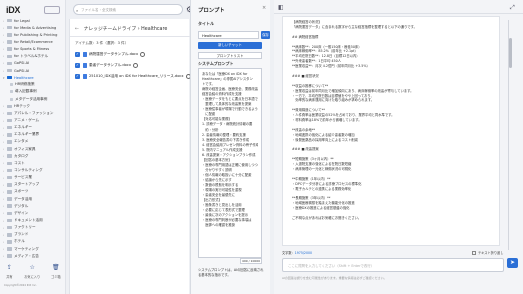 The image size is (523, 294). What do you see at coordinates (154, 29) in the screenshot?
I see `breadcrumb-folder: Healthcare` at bounding box center [154, 29].